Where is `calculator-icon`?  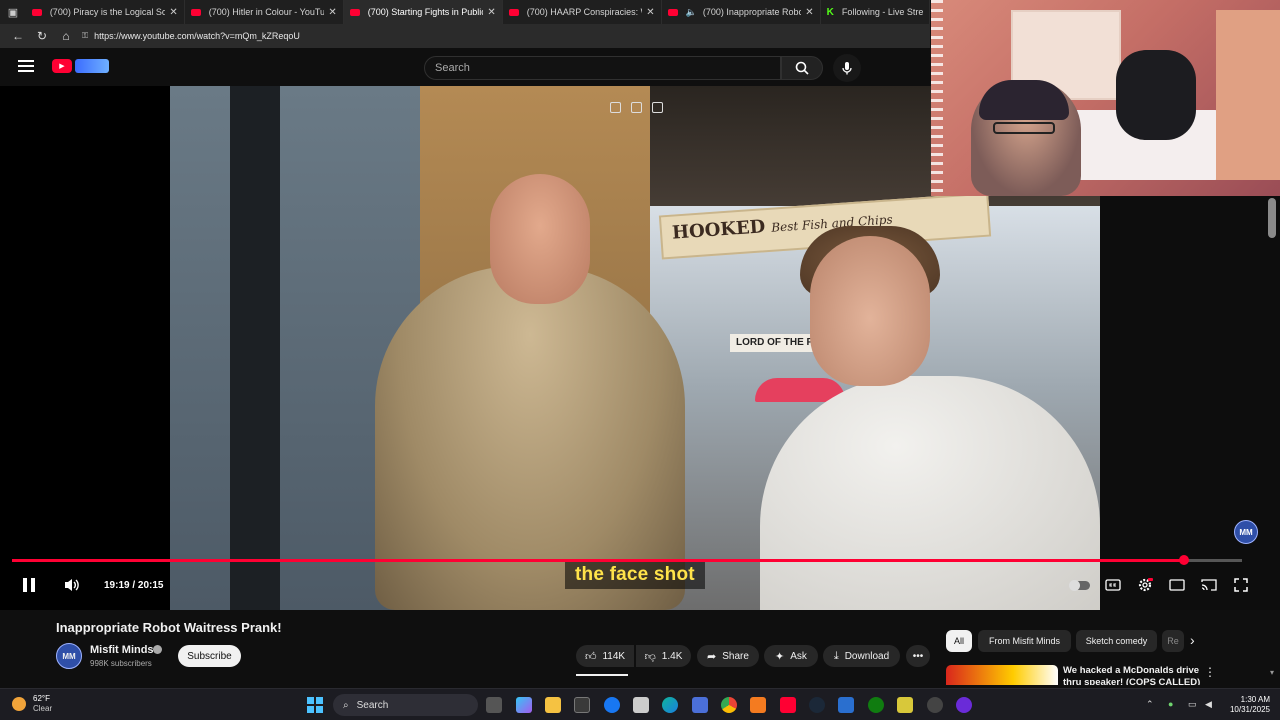 calculator-icon is located at coordinates (700, 705).